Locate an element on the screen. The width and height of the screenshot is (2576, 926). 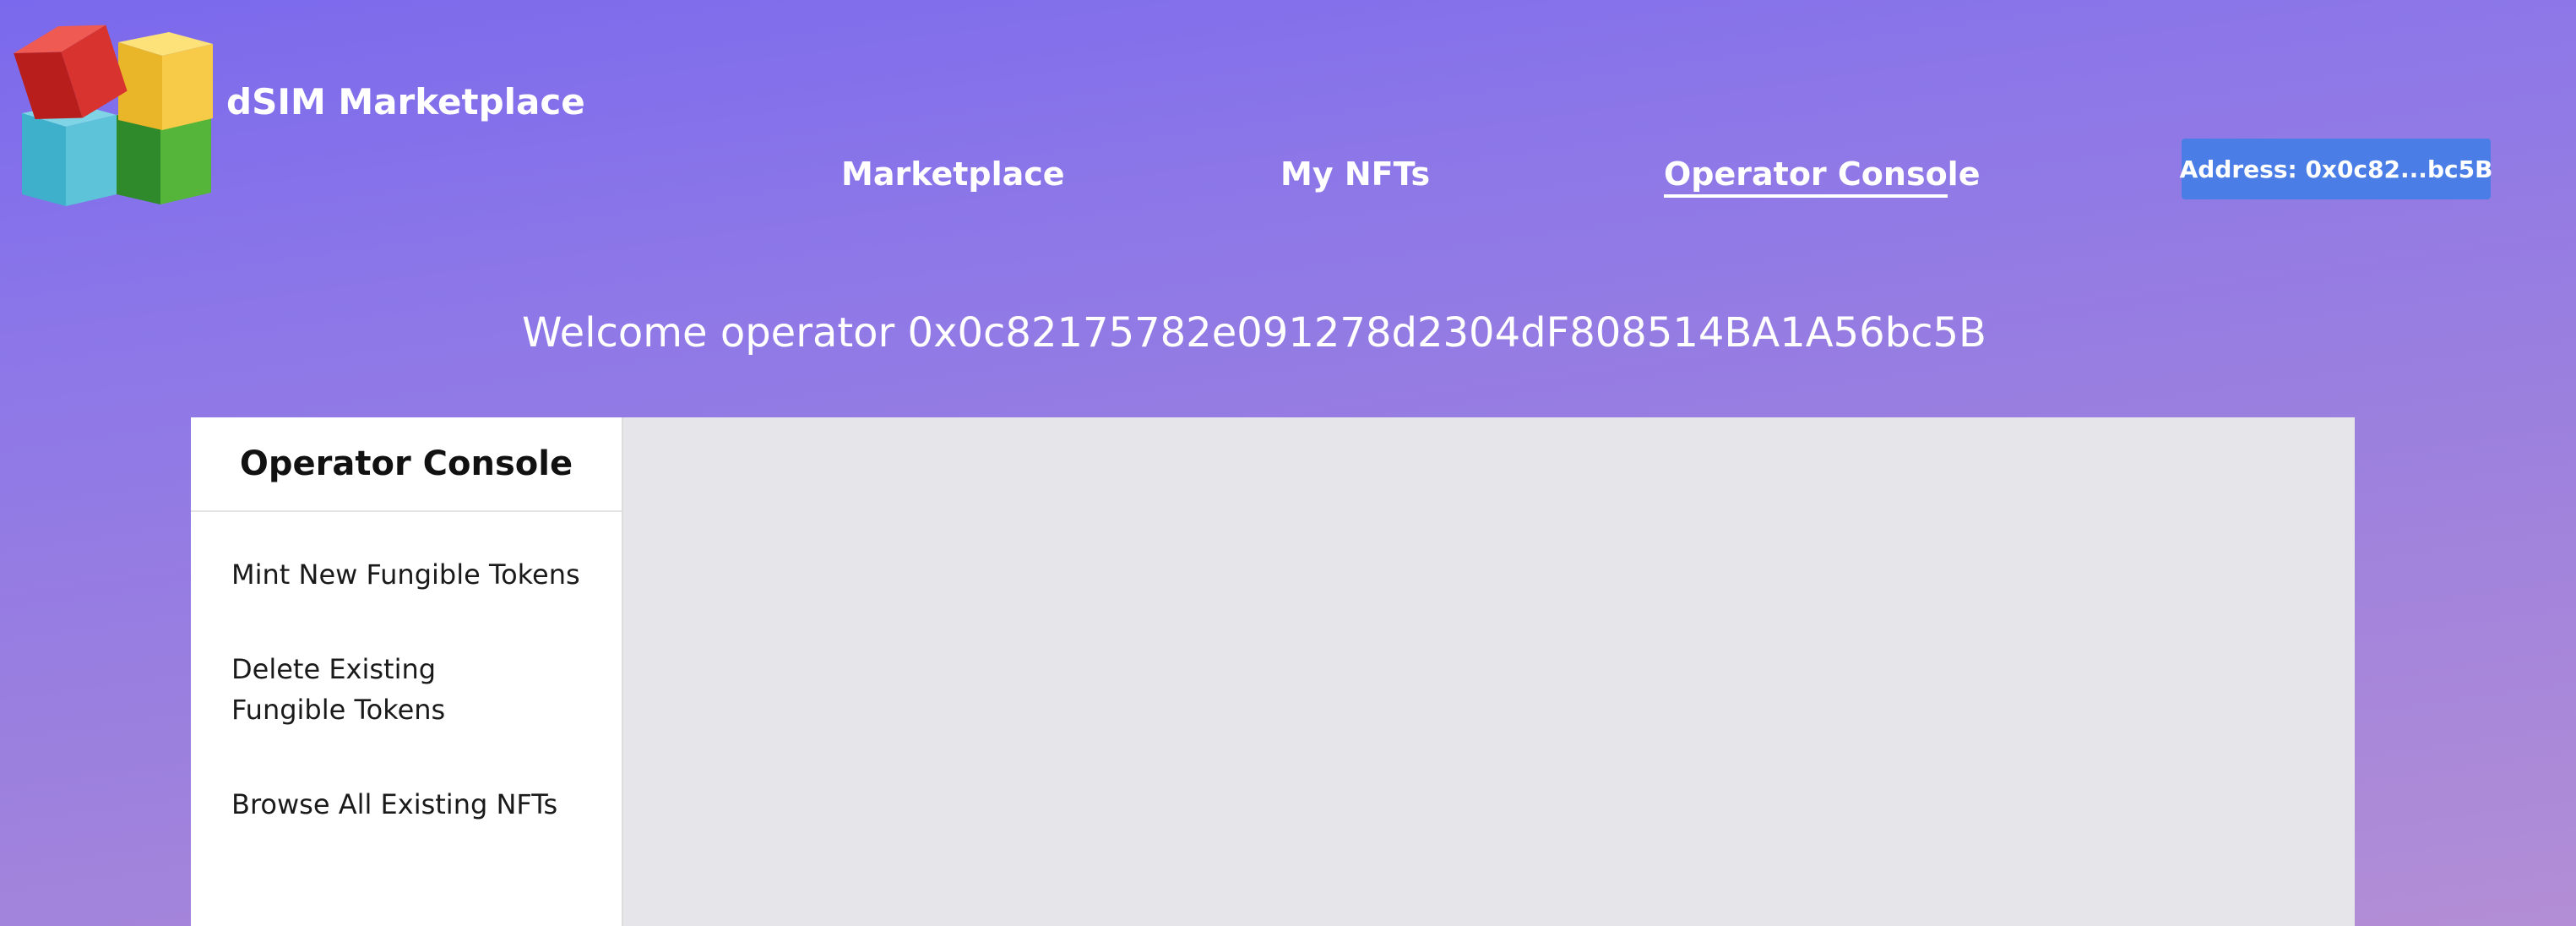
tab-my-nfts: My NFTs is located at coordinates (1355, 184).